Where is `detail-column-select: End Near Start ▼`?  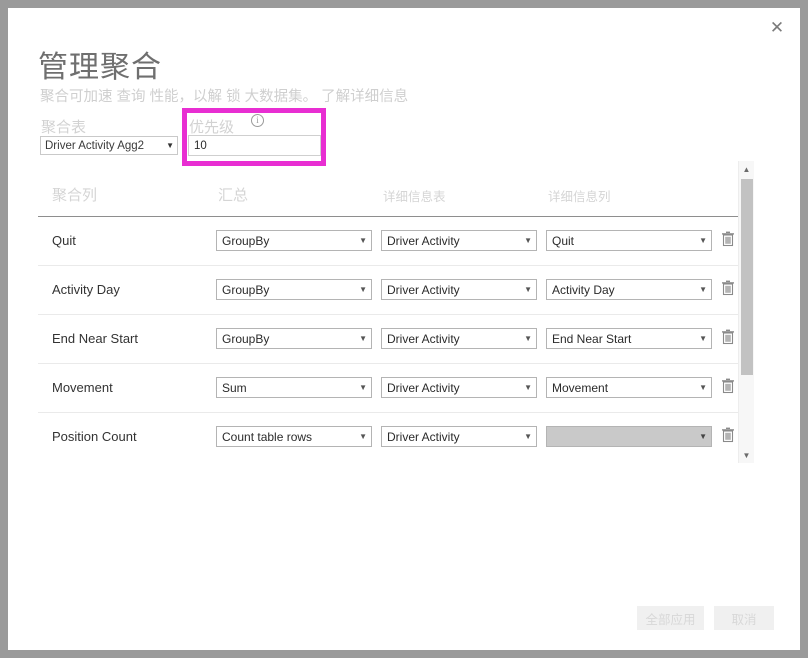
detail-column-select: End Near Start ▼ is located at coordinates (629, 338).